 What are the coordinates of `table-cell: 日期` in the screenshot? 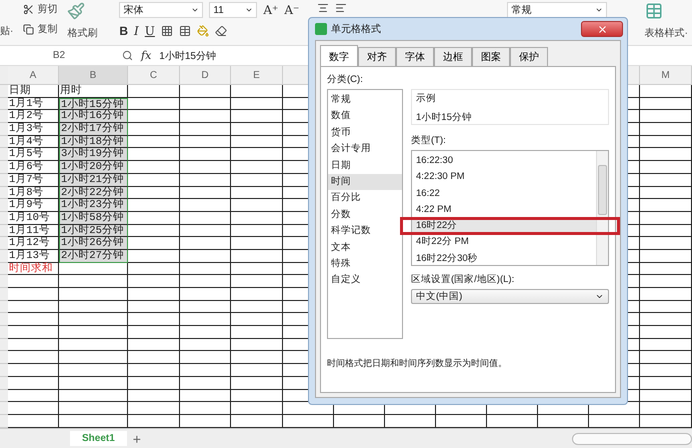 It's located at (33, 91).